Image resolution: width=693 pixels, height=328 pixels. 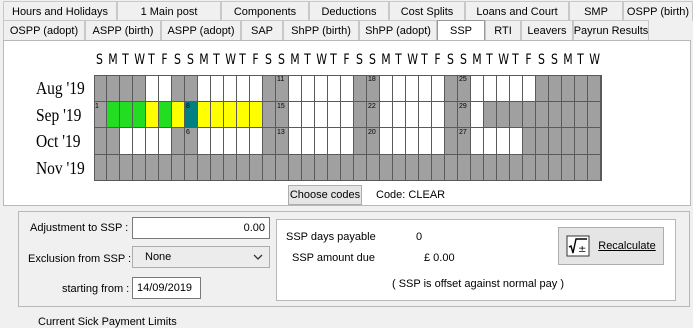 What do you see at coordinates (321, 30) in the screenshot?
I see `tab-shpp-birth: ShPP (birth)` at bounding box center [321, 30].